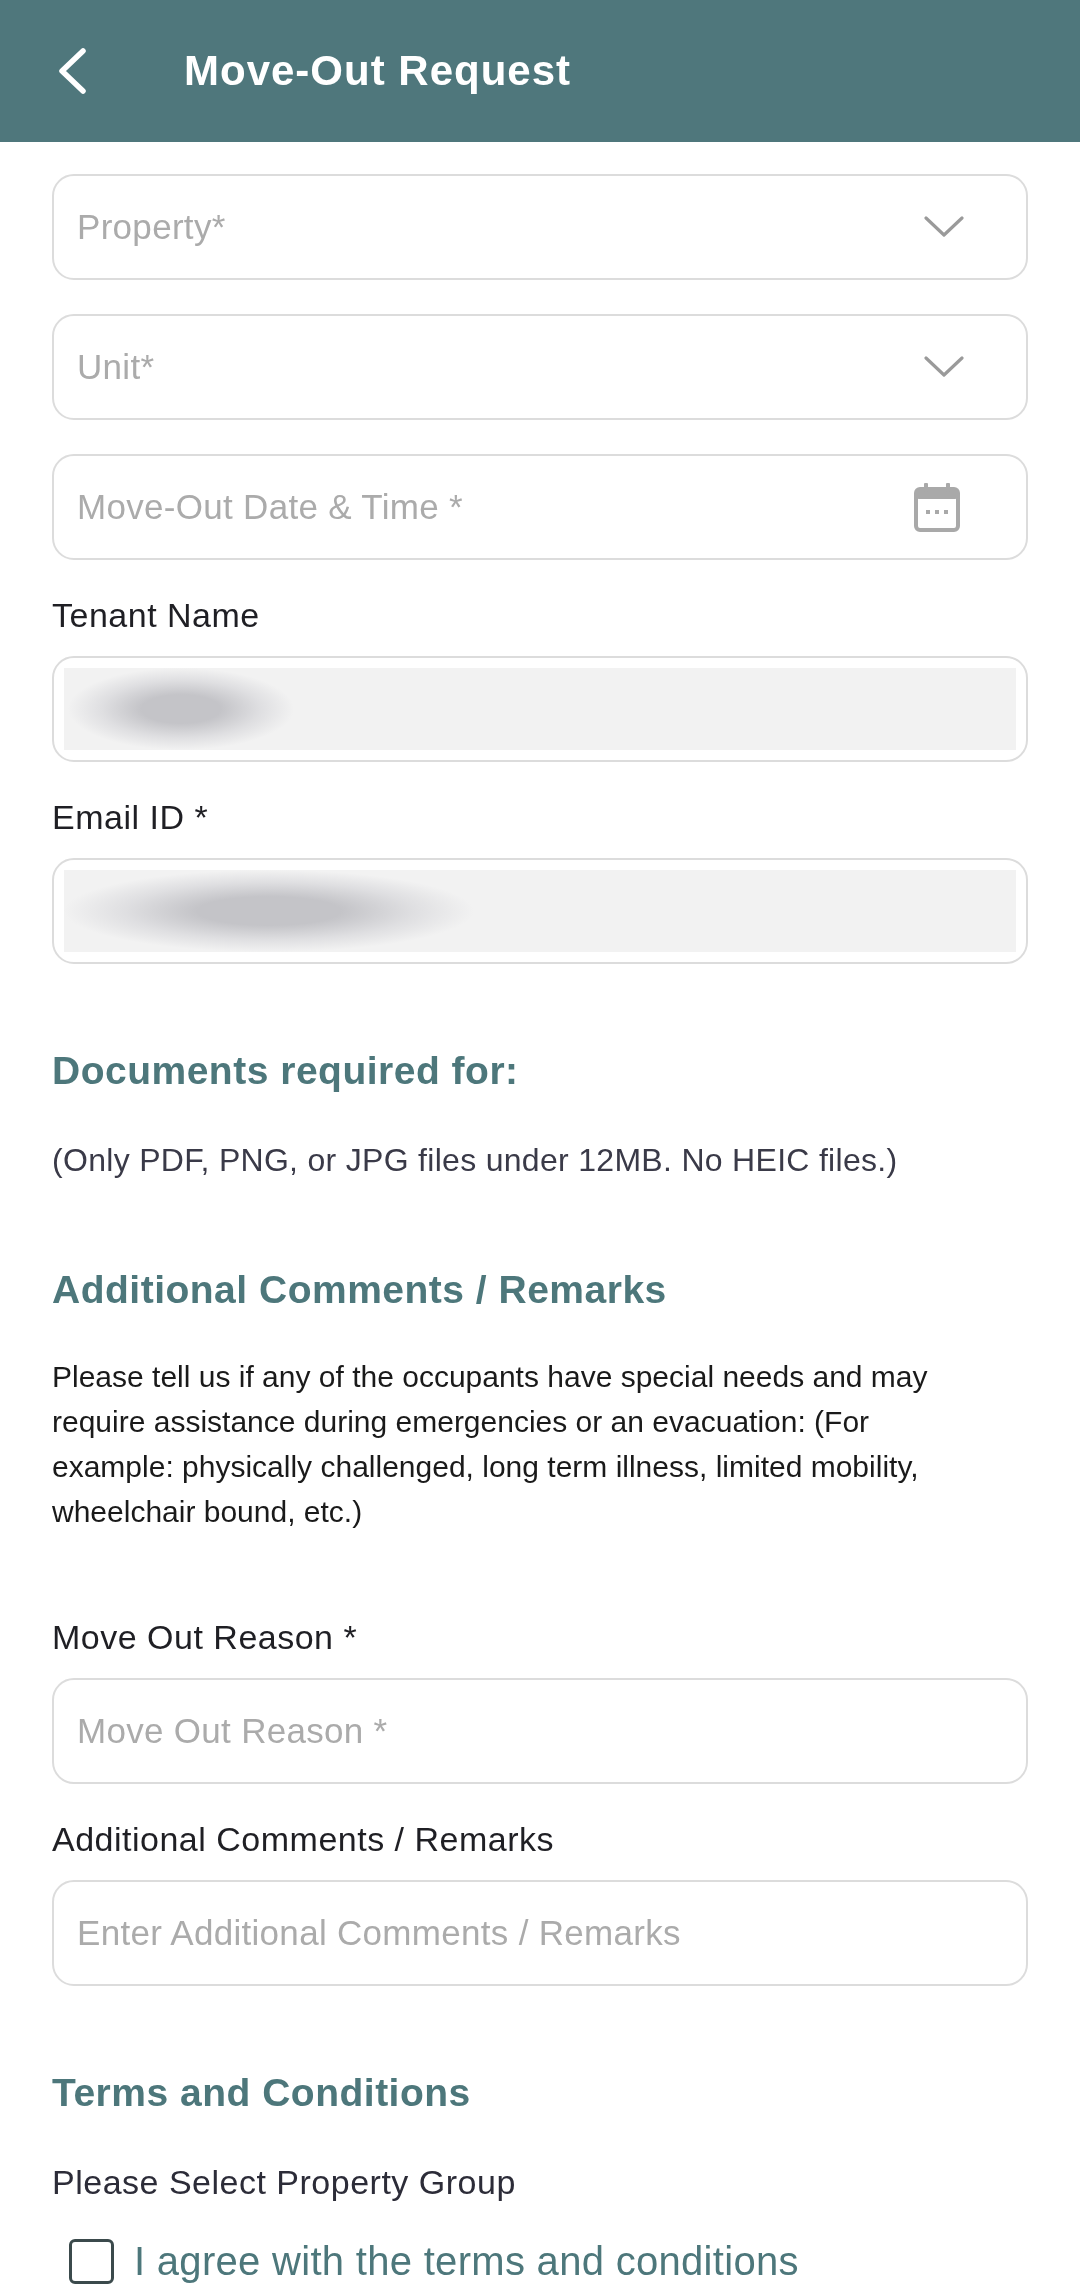 Image resolution: width=1080 pixels, height=2291 pixels. Describe the element at coordinates (937, 507) in the screenshot. I see `calendar-icon` at that location.